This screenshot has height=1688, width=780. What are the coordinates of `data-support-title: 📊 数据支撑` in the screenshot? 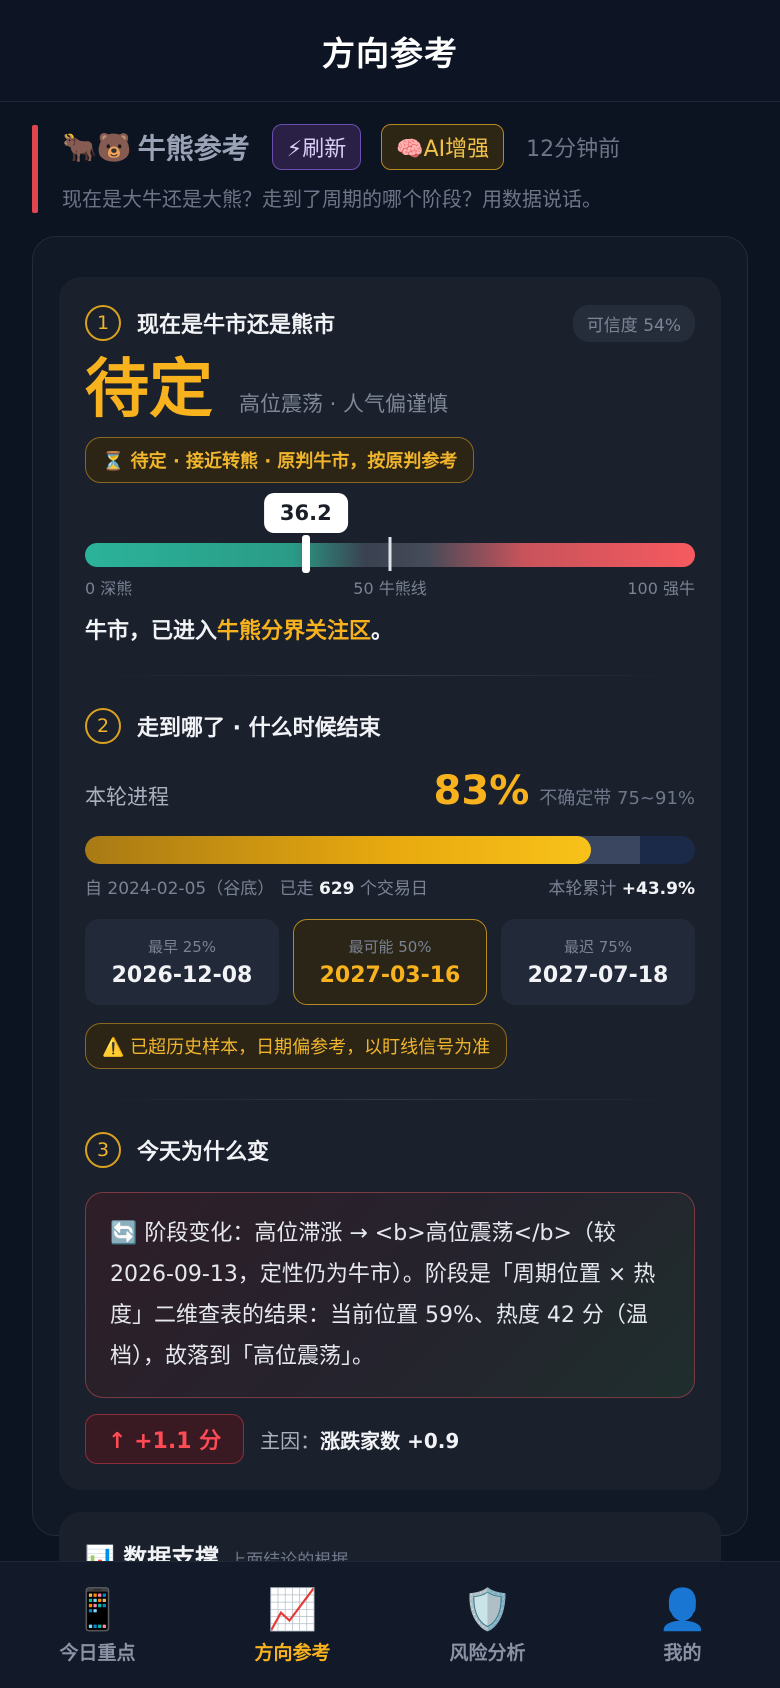 It's located at (152, 1552).